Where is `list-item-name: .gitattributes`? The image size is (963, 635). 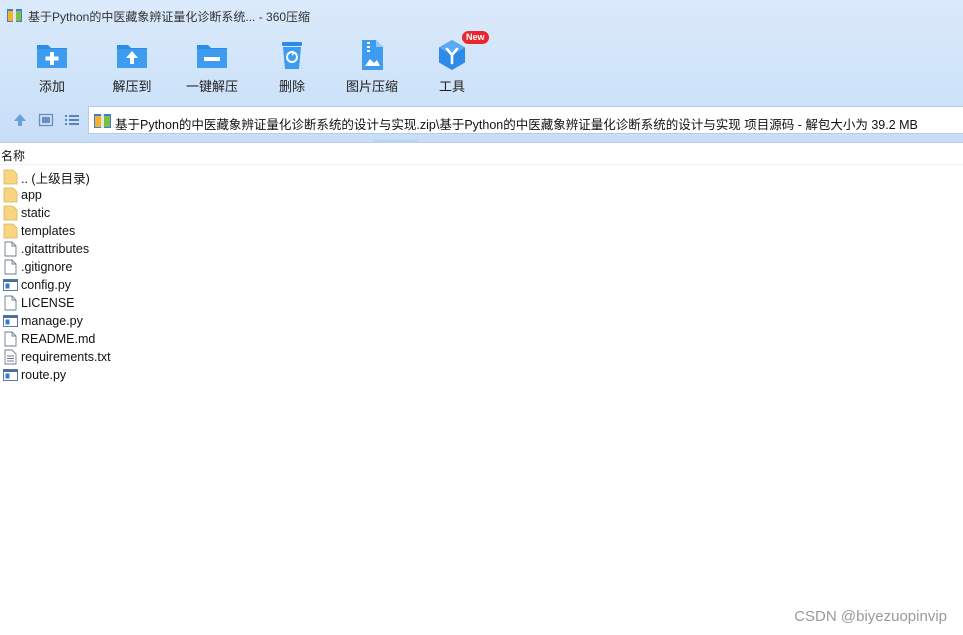
list-item-name: .gitattributes is located at coordinates (55, 249).